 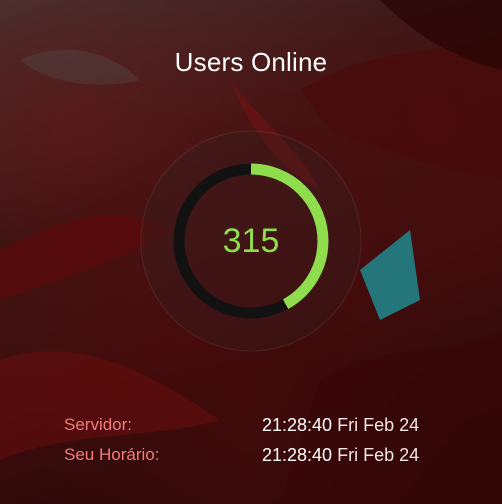 I want to click on users-online-count: 315, so click(x=251, y=241).